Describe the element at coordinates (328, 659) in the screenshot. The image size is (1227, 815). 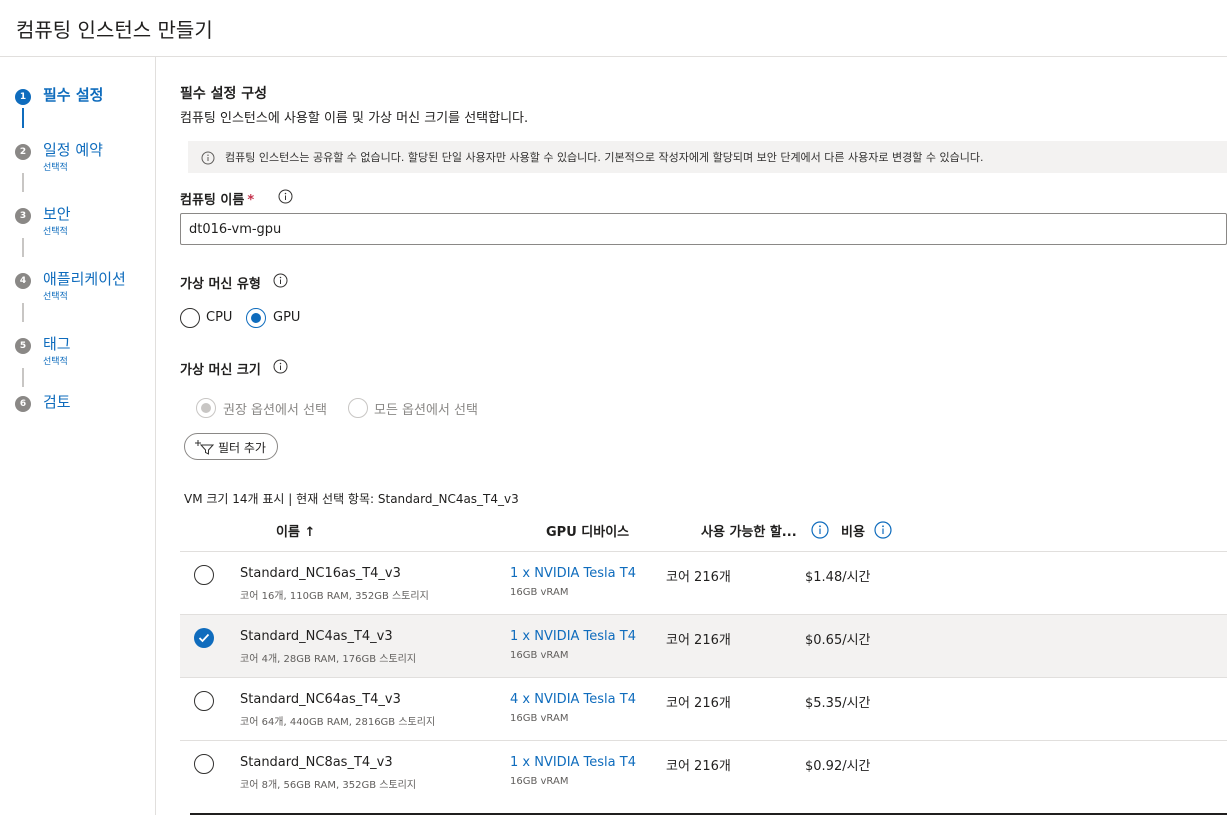
I see `vm-size-spec: 코어 4개, 28GB RAM, 176GB 스토리지` at that location.